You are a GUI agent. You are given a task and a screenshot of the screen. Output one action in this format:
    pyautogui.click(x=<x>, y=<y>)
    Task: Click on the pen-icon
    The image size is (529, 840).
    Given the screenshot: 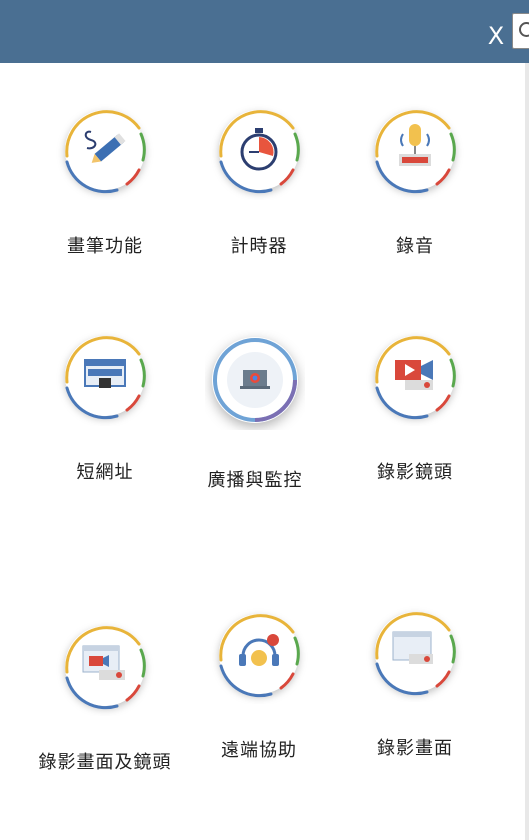 What is the action you would take?
    pyautogui.click(x=105, y=150)
    